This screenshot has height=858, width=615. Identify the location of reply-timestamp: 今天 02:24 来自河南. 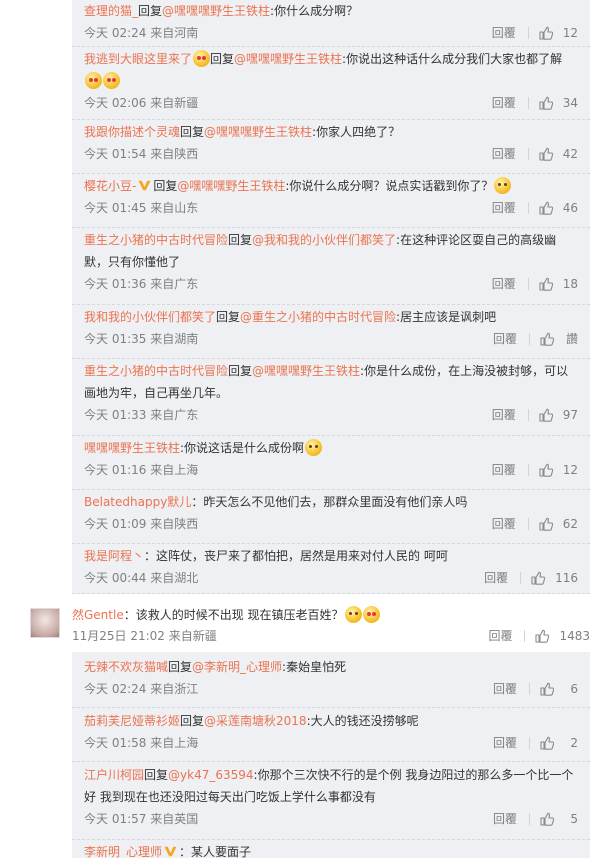
(141, 33).